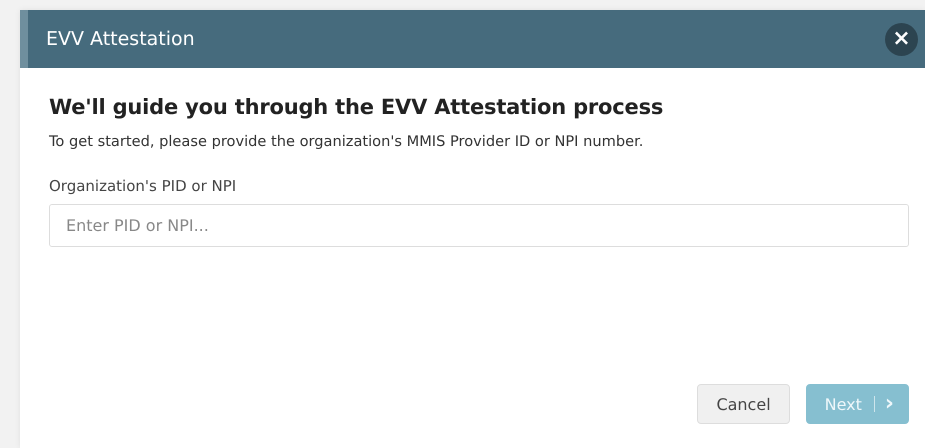  Describe the element at coordinates (743, 404) in the screenshot. I see `cancel-button: Cancel` at that location.